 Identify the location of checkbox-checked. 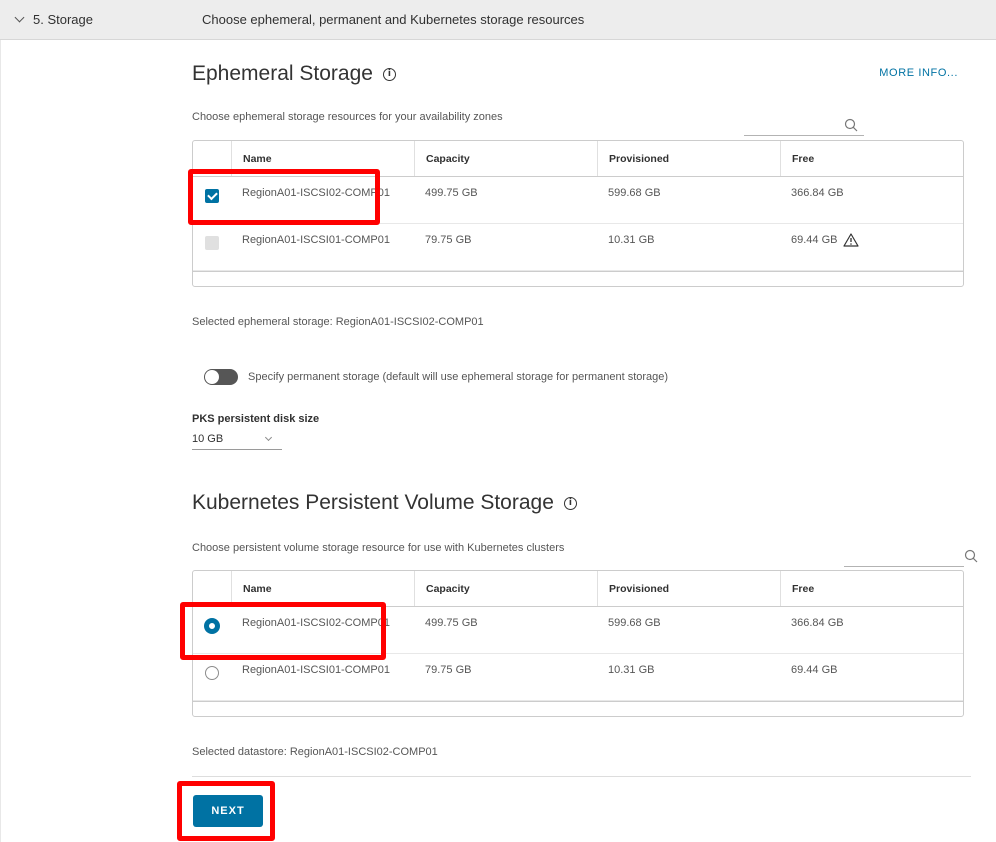
(212, 196).